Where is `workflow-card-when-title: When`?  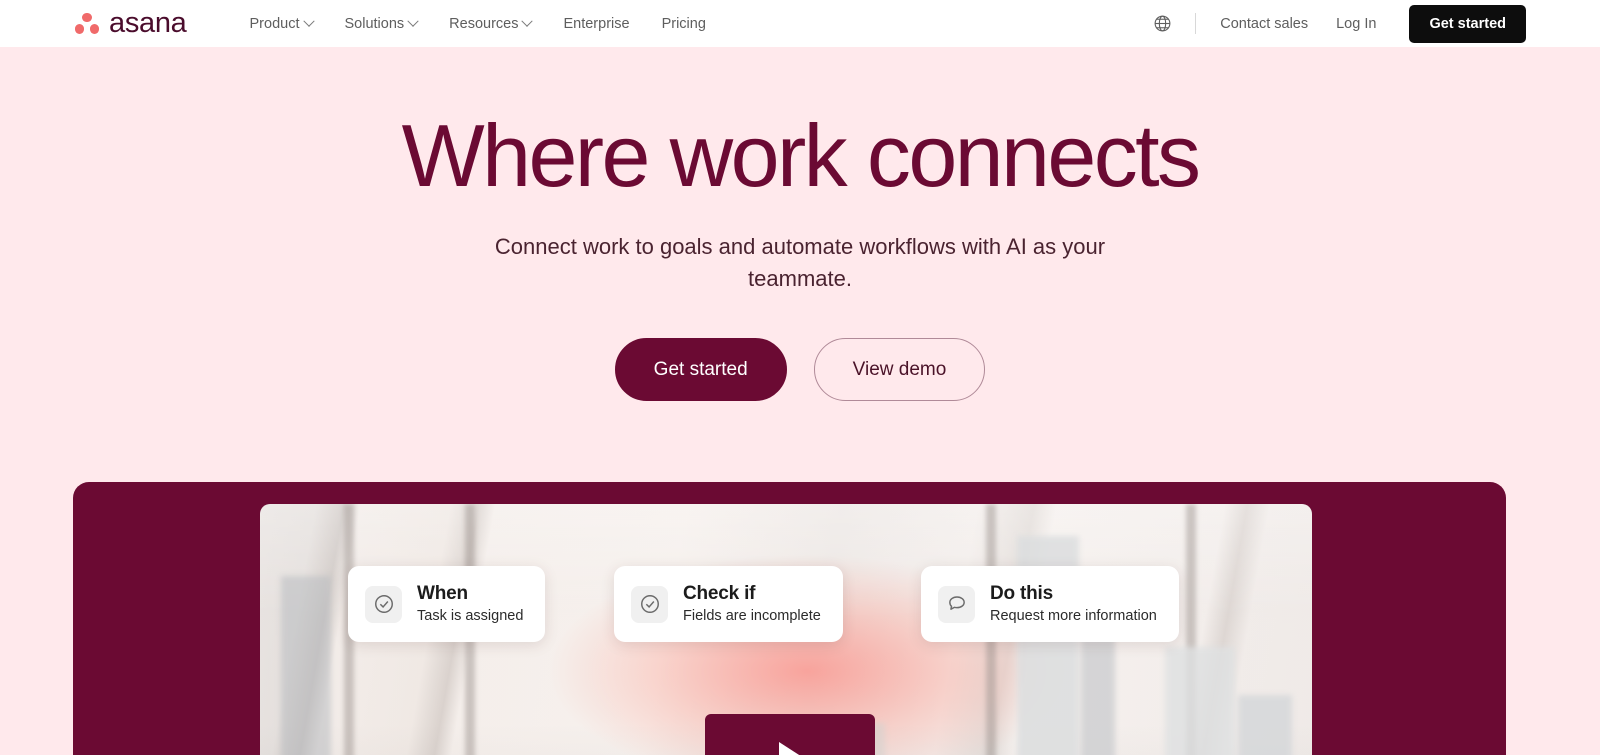
workflow-card-when-title: When is located at coordinates (442, 593).